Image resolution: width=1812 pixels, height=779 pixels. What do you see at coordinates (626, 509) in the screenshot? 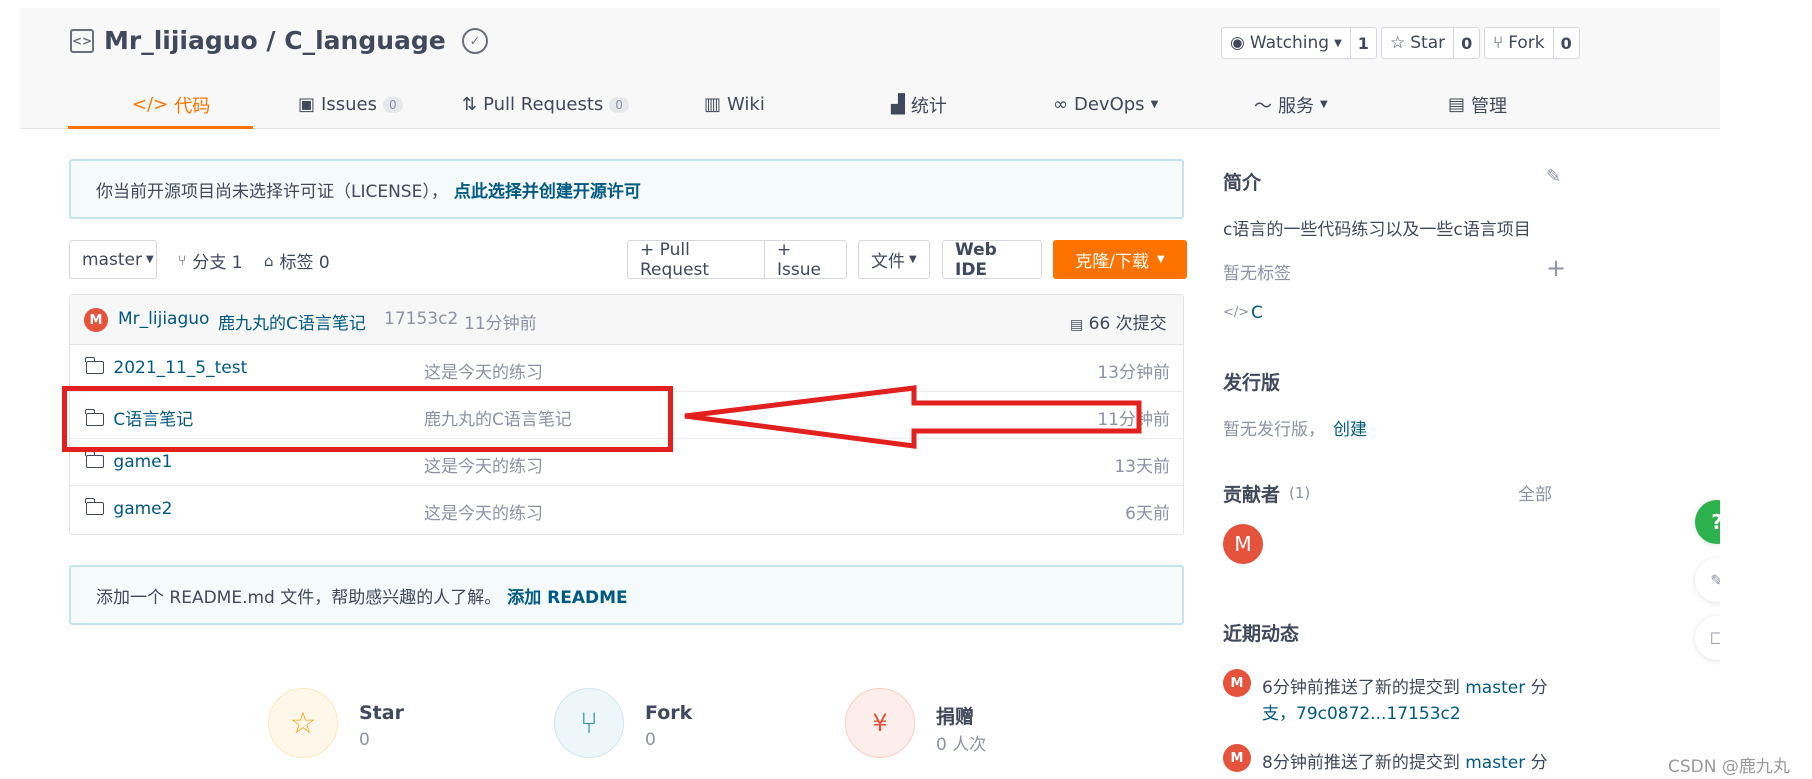
I see `table-row: game2 这是今天的练习 6天前` at bounding box center [626, 509].